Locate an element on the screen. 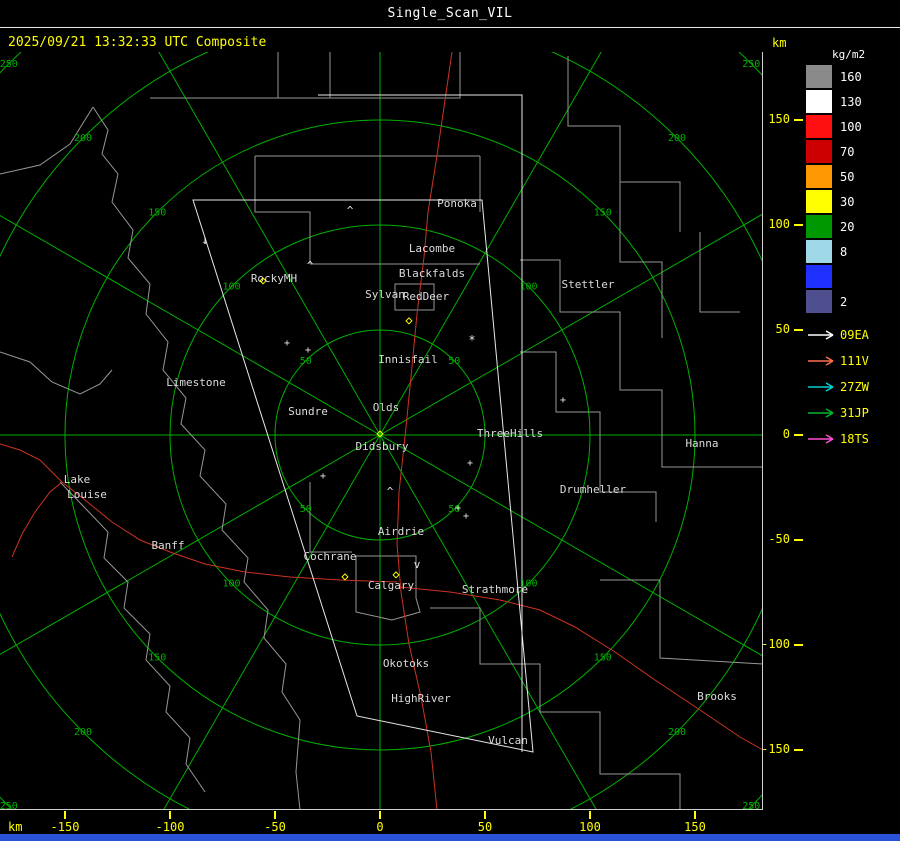 Image resolution: width=900 pixels, height=841 pixels. track-id-label: 09EA is located at coordinates (854, 335).